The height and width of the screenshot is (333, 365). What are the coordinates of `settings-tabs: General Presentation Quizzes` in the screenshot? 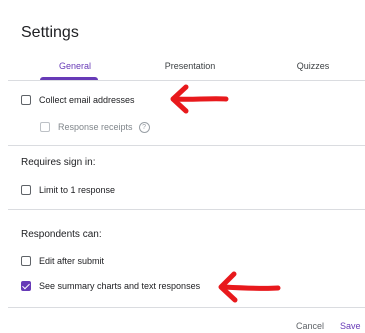 It's located at (182, 66).